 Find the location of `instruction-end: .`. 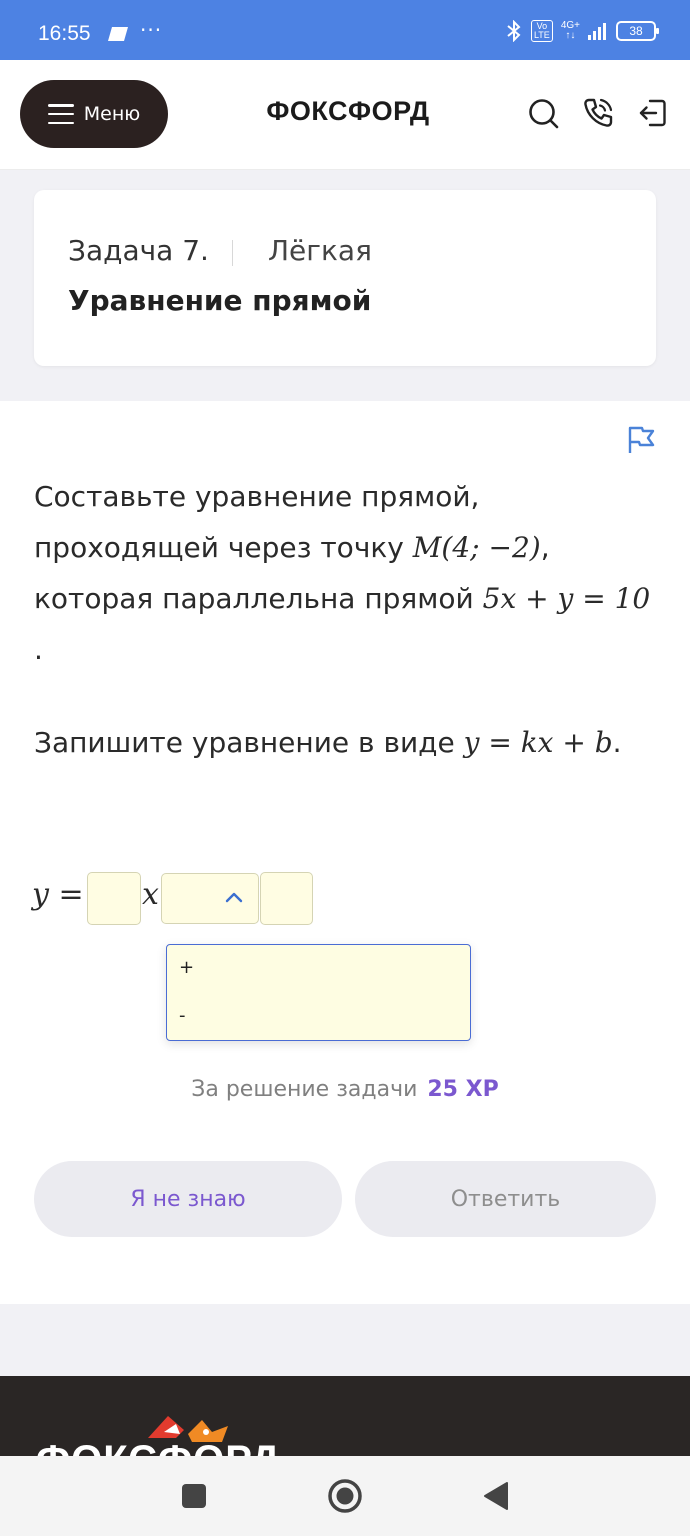

instruction-end: . is located at coordinates (617, 742).